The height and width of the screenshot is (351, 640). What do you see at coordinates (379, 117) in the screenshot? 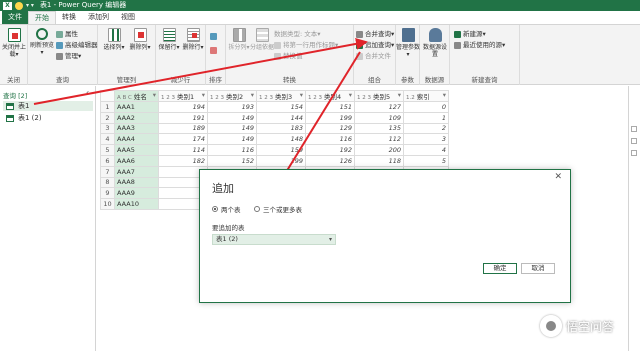
I see `cell-value: 109` at bounding box center [379, 117].